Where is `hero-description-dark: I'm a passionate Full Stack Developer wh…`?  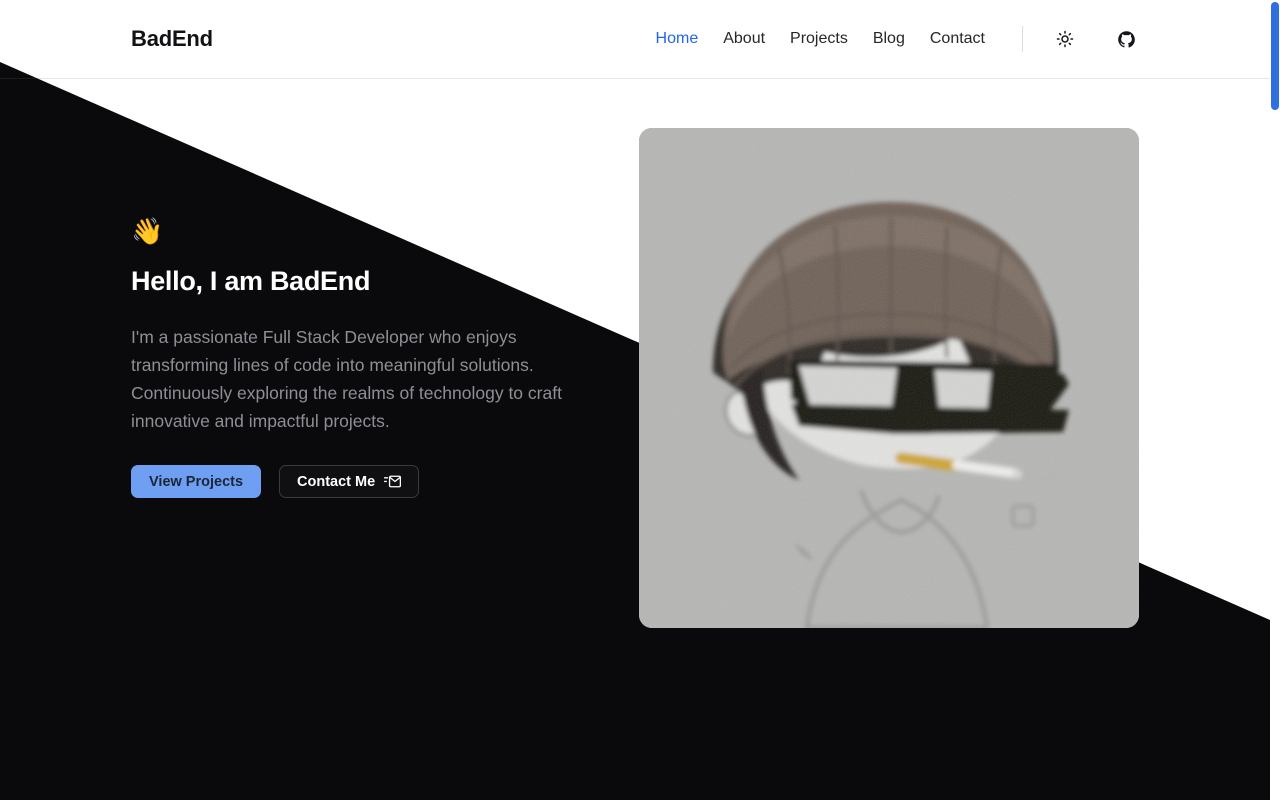
hero-description-dark: I'm a passionate Full Stack Developer wh… is located at coordinates (346, 379).